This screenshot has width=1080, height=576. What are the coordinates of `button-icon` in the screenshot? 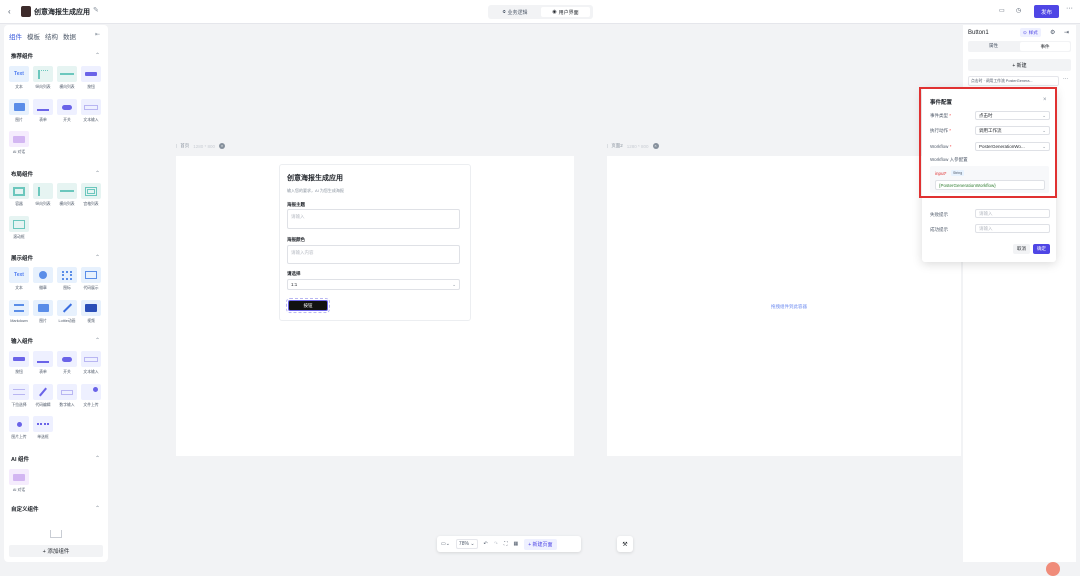 It's located at (19, 359).